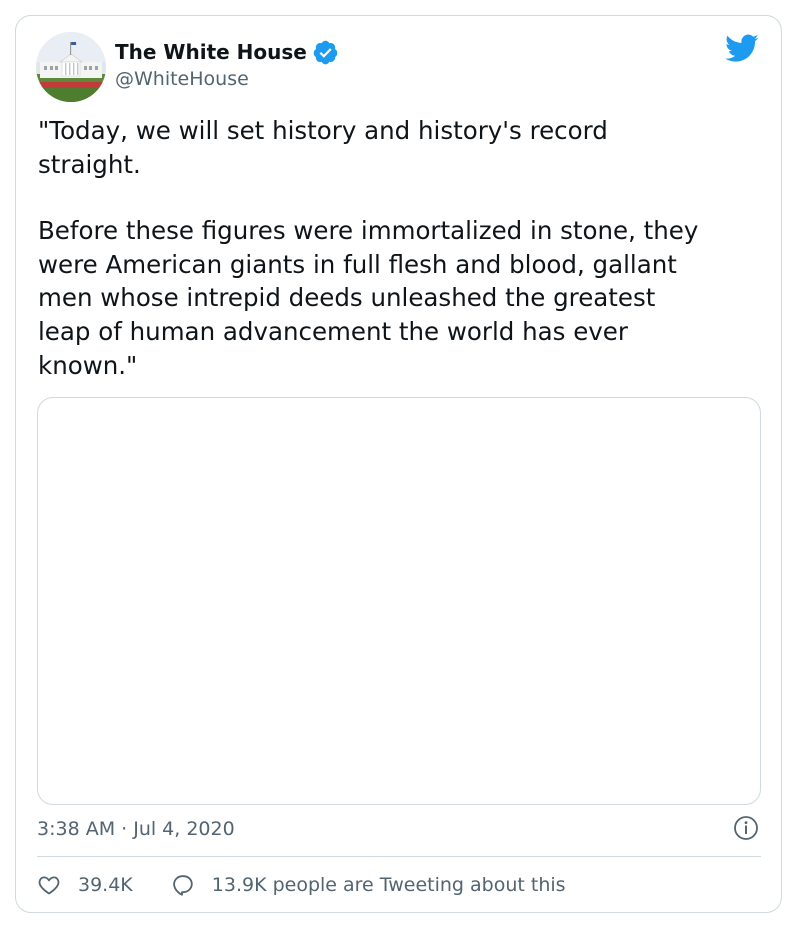 This screenshot has height=934, width=800. I want to click on twitter-bird-icon, so click(742, 49).